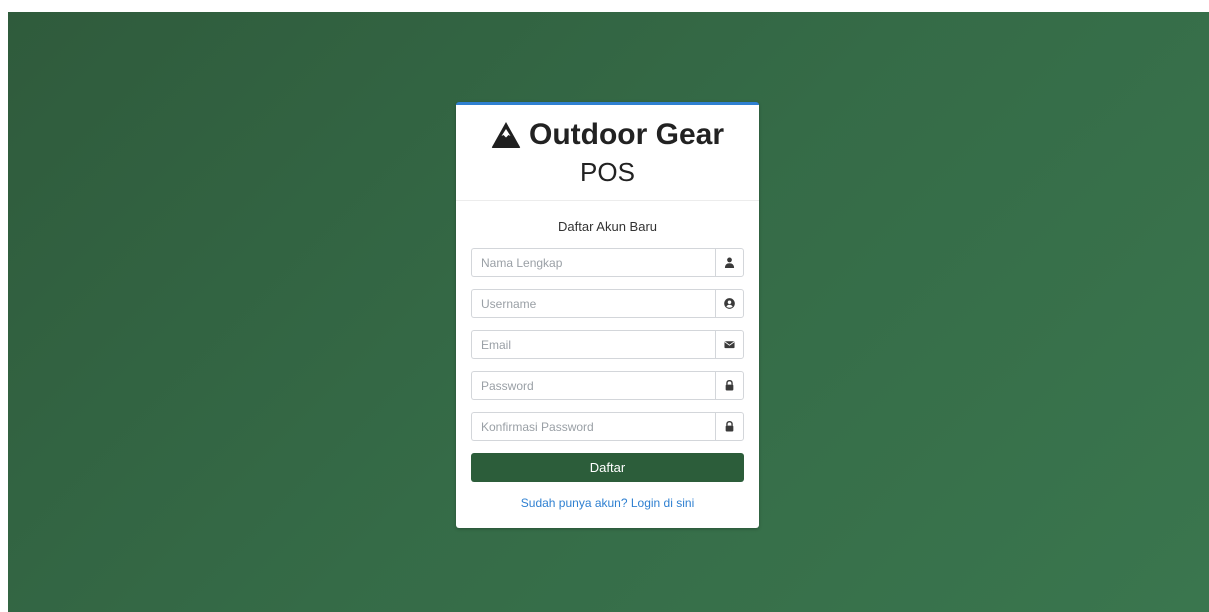 This screenshot has height=612, width=1209. I want to click on user-icon, so click(729, 262).